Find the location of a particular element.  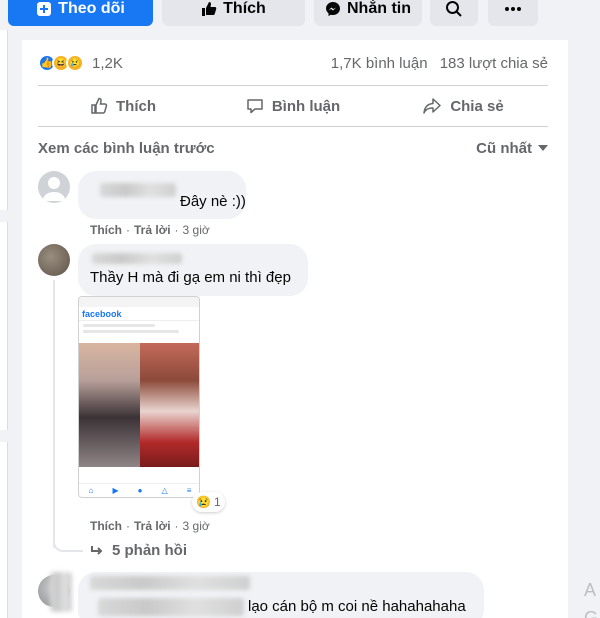

chevron-down-icon is located at coordinates (543, 148).